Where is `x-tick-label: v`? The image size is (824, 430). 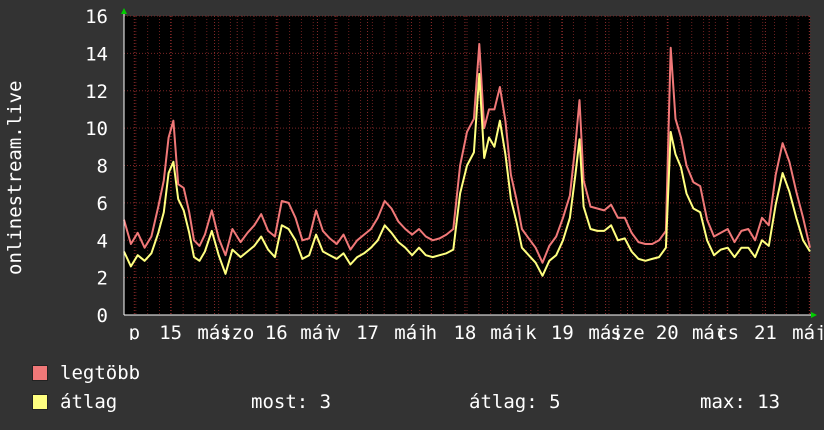 x-tick-label: v is located at coordinates (335, 331).